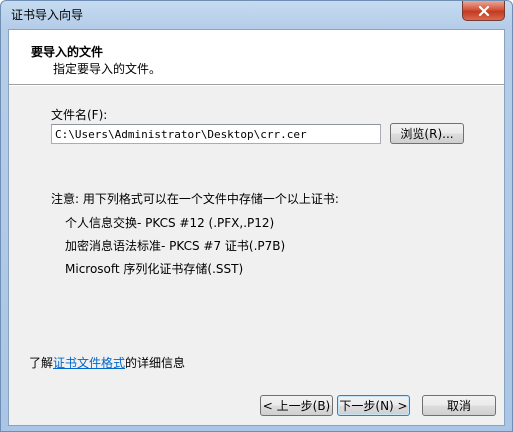 Image resolution: width=513 pixels, height=432 pixels. Describe the element at coordinates (256, 15) in the screenshot. I see `title-bar: 证书导入向导` at that location.